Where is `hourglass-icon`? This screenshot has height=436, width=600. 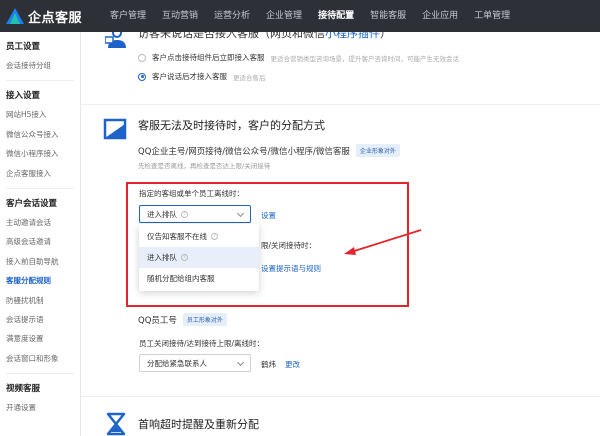
hourglass-icon is located at coordinates (116, 424).